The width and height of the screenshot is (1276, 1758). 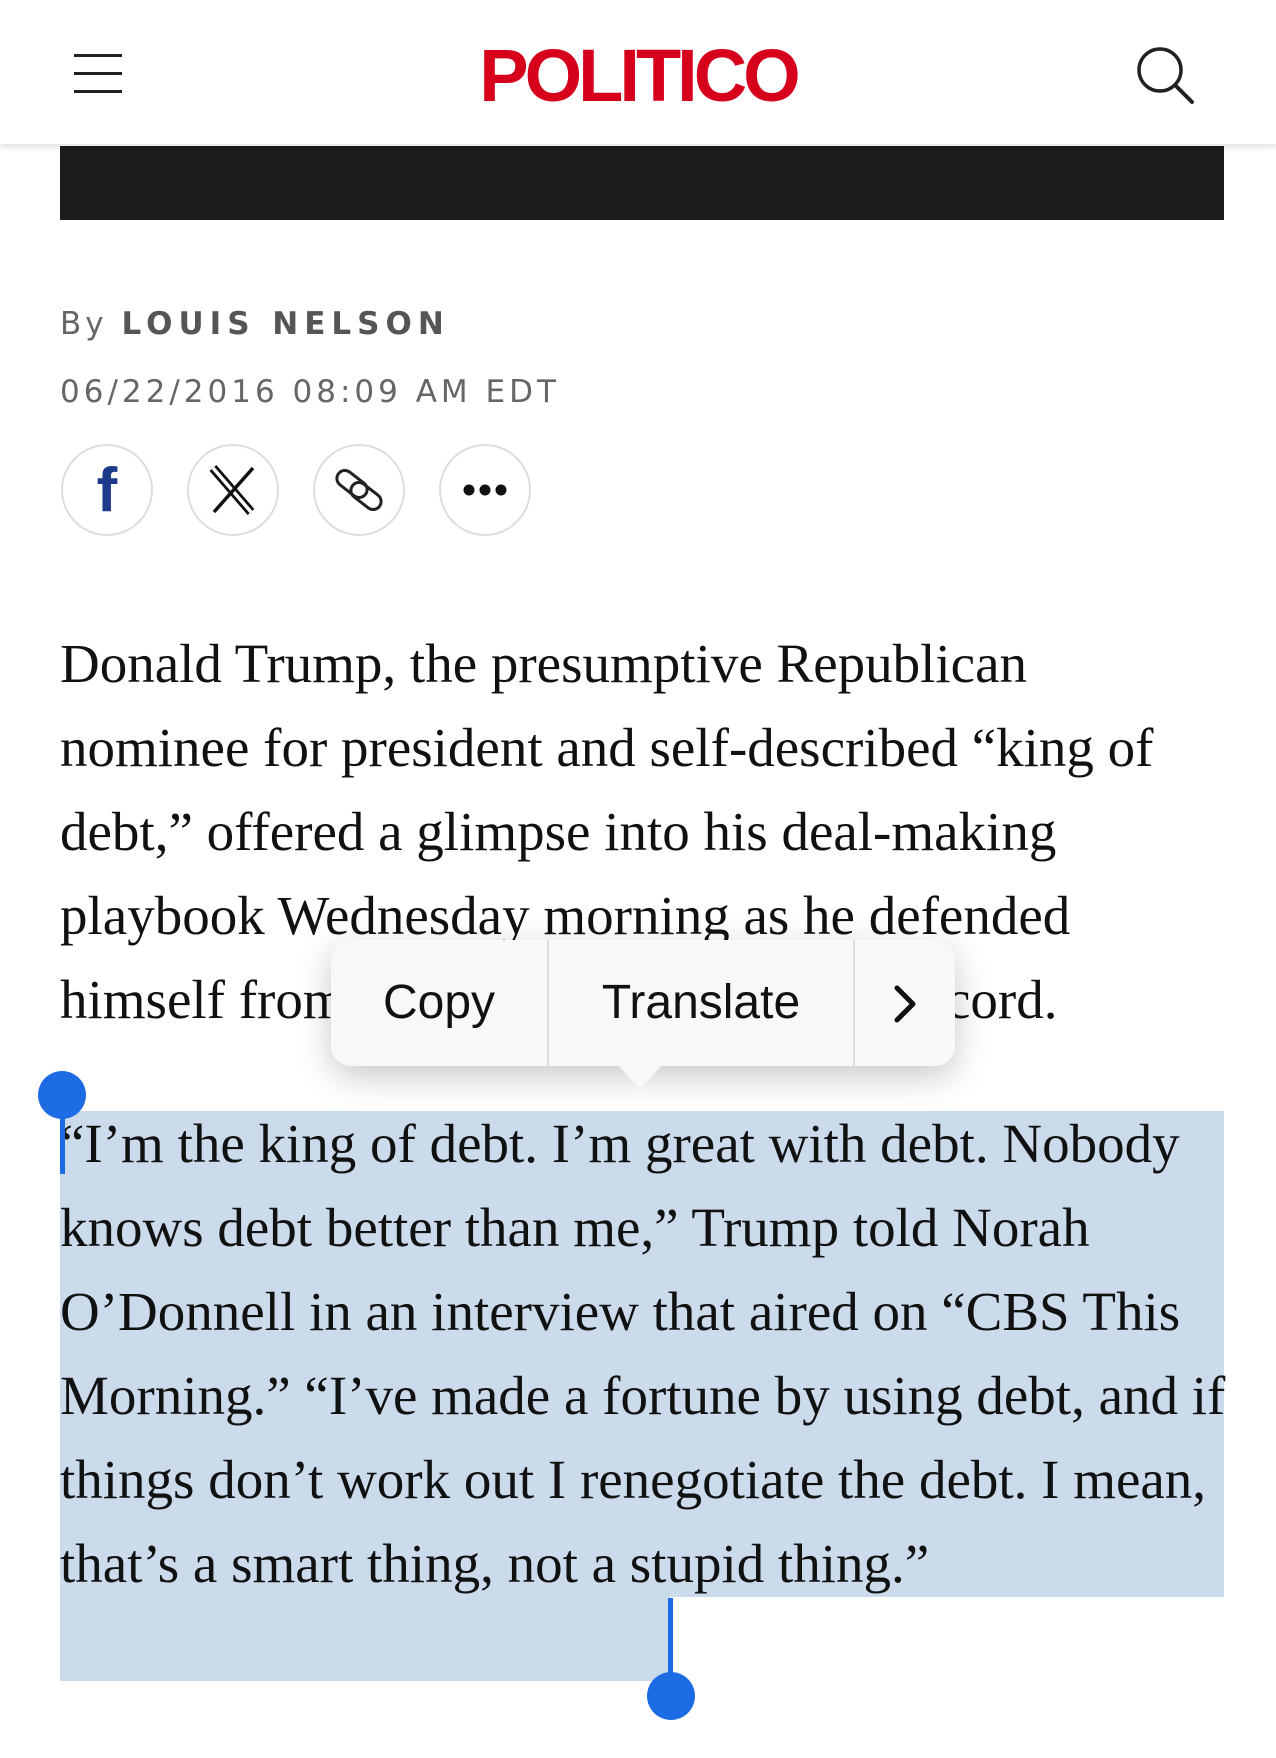 What do you see at coordinates (702, 1003) in the screenshot?
I see `translate-button: Translate` at bounding box center [702, 1003].